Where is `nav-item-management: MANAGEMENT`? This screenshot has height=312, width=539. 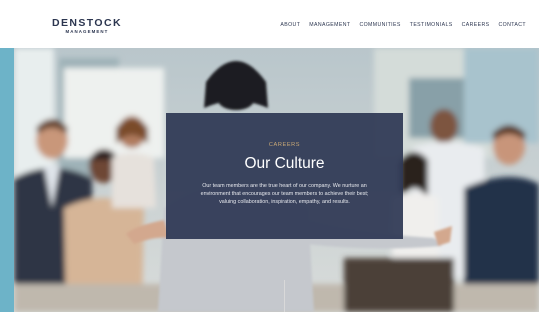 nav-item-management: MANAGEMENT is located at coordinates (329, 25).